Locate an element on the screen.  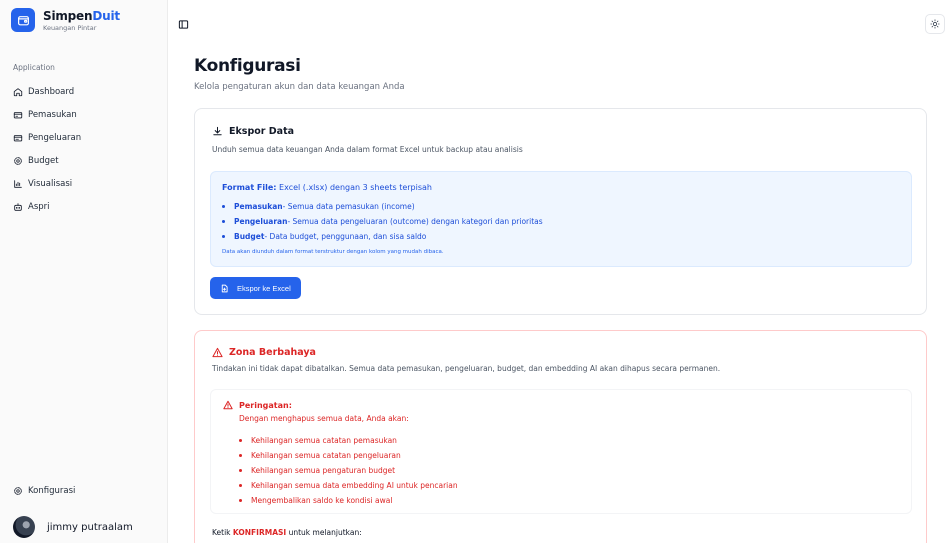
brand-name: SimpenDuit is located at coordinates (81, 15).